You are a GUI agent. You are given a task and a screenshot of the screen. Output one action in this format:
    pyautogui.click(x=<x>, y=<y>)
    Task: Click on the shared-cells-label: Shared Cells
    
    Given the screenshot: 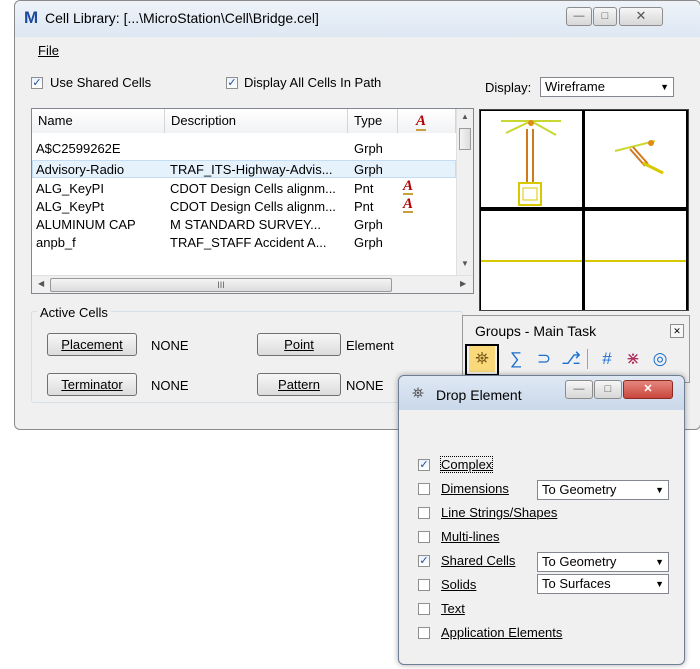 What is the action you would take?
    pyautogui.click(x=478, y=560)
    